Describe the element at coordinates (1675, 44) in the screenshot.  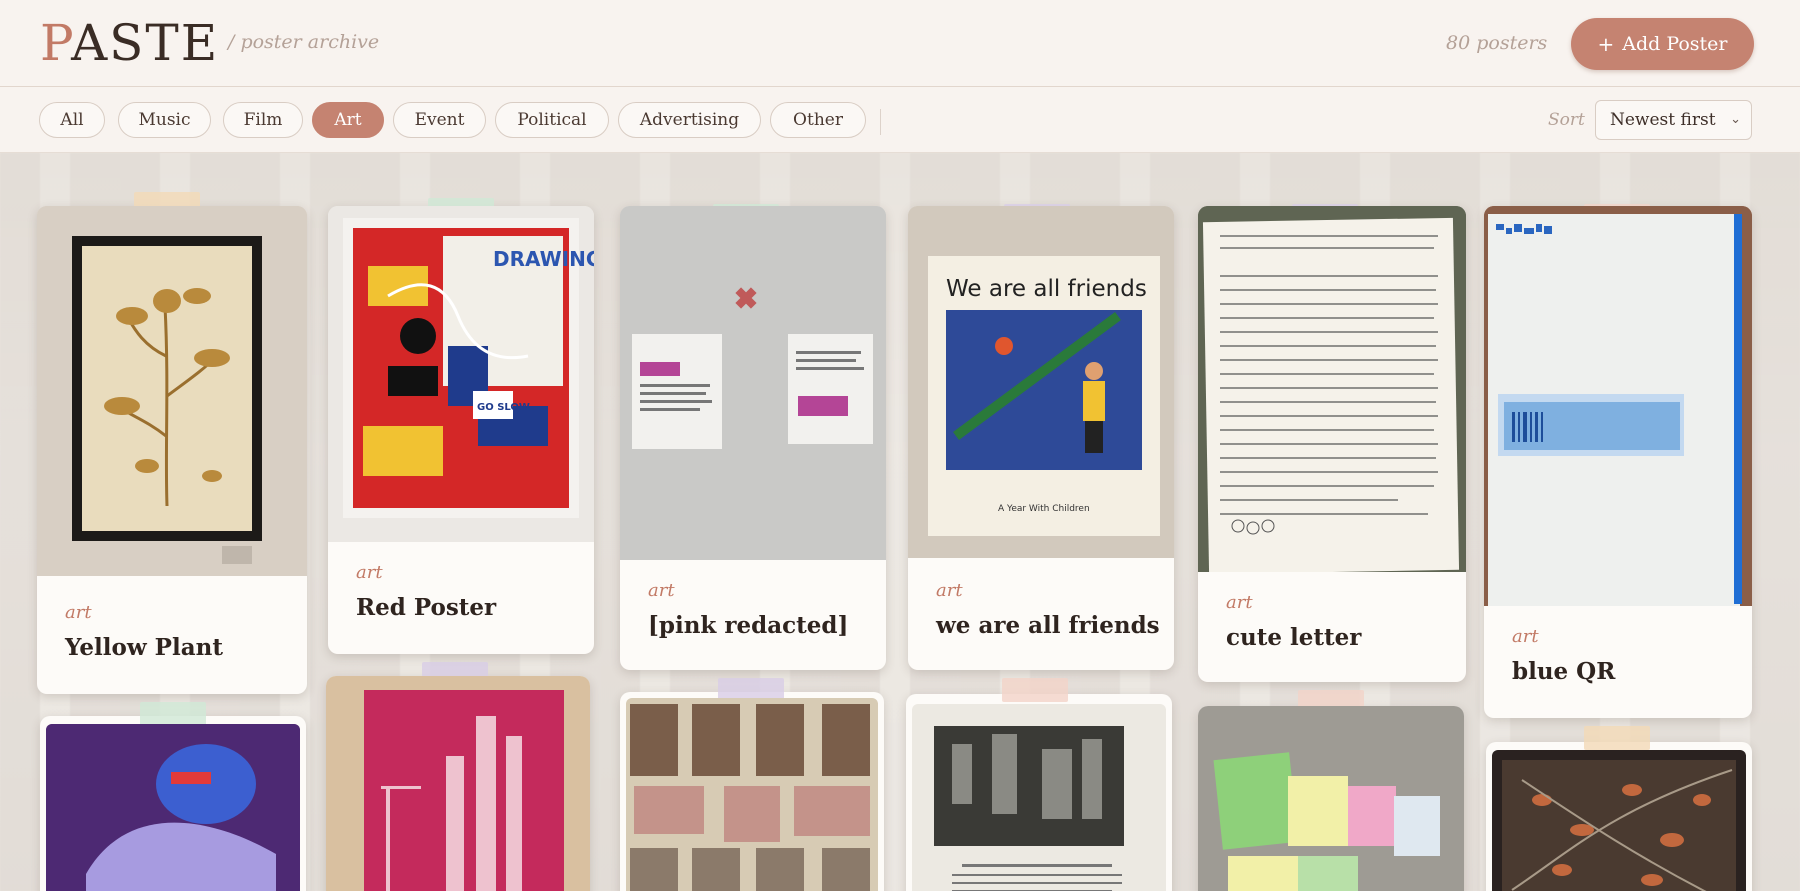
I see `add-poster-label: Add Poster` at that location.